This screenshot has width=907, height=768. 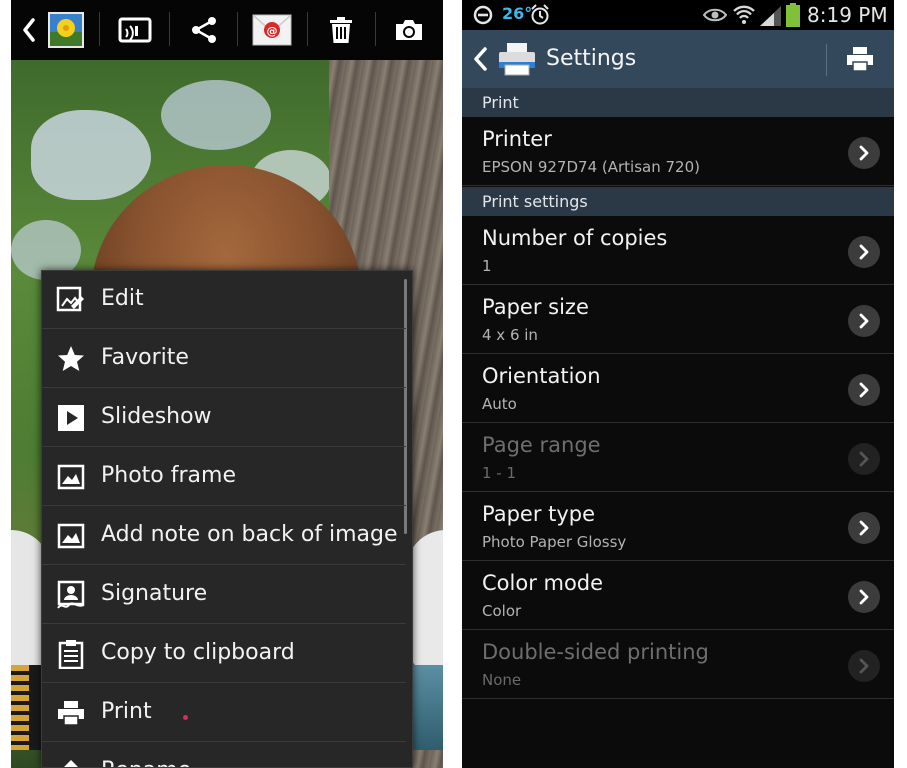 I want to click on page-title: Settings, so click(x=591, y=58).